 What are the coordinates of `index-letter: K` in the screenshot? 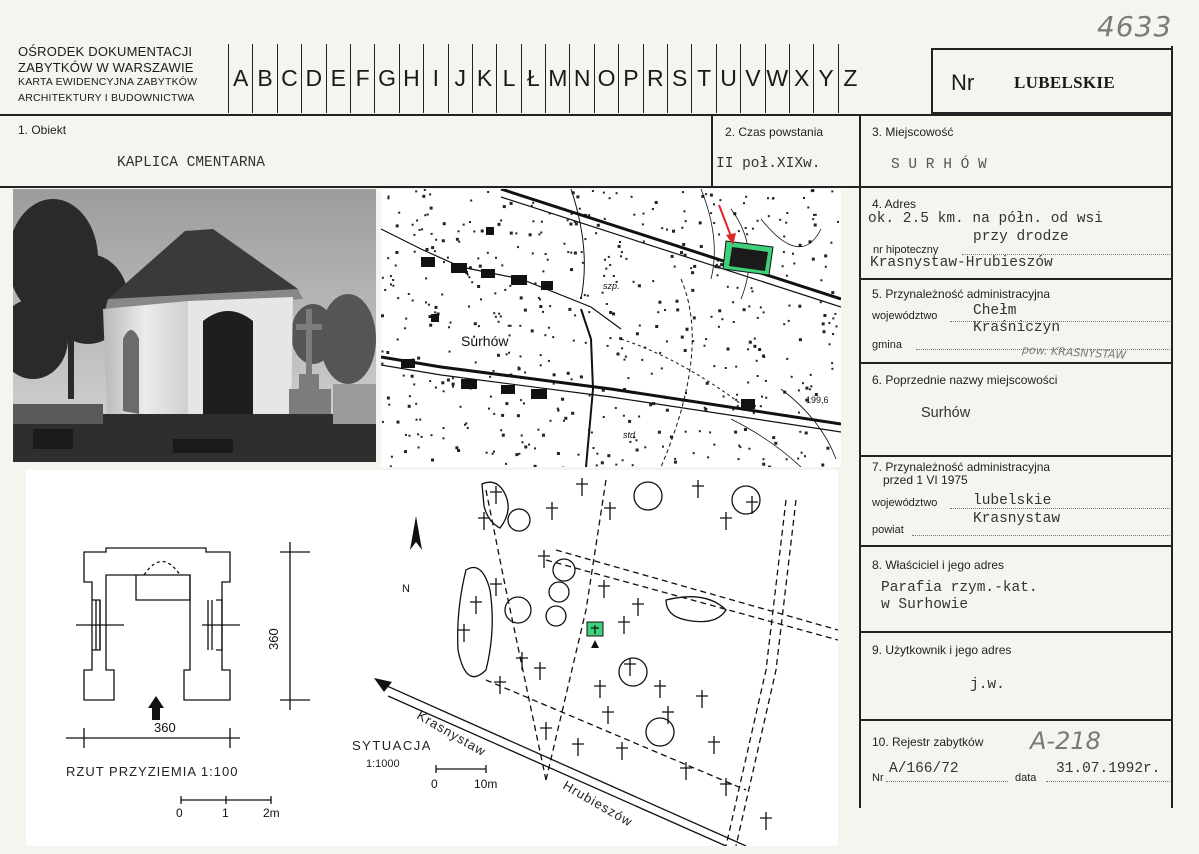 It's located at (483, 78).